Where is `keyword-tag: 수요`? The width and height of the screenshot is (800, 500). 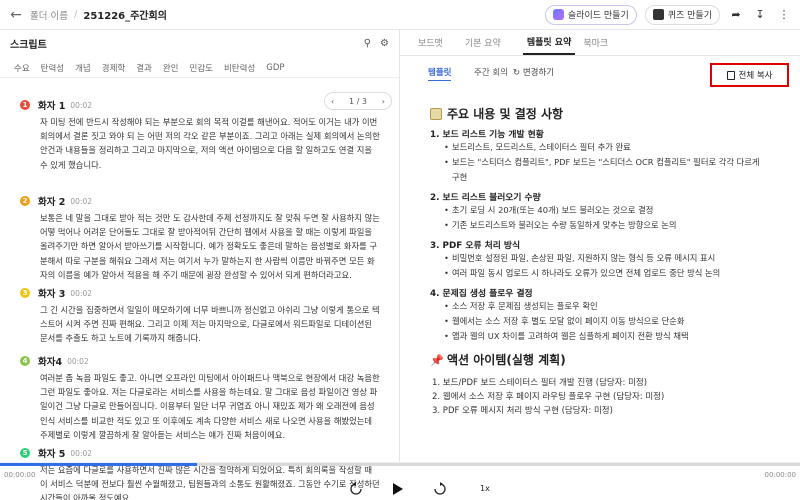
keyword-tag: 수요 is located at coordinates (22, 68).